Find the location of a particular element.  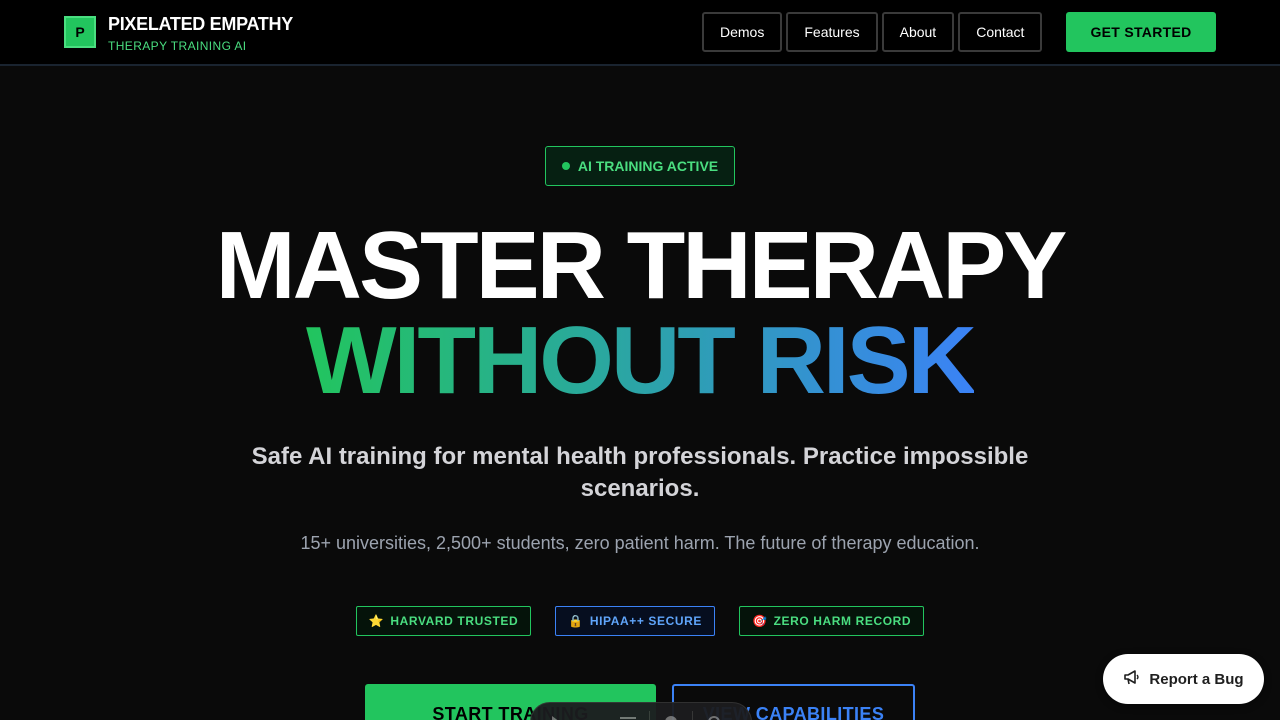

nav-links: Demos Features About Contact is located at coordinates (872, 32).